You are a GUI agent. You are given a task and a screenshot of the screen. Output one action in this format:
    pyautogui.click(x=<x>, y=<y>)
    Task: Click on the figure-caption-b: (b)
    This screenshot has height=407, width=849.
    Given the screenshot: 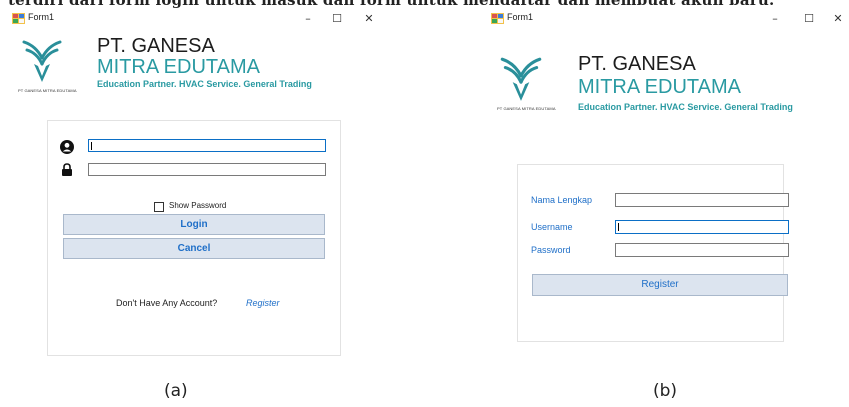 What is the action you would take?
    pyautogui.click(x=665, y=391)
    